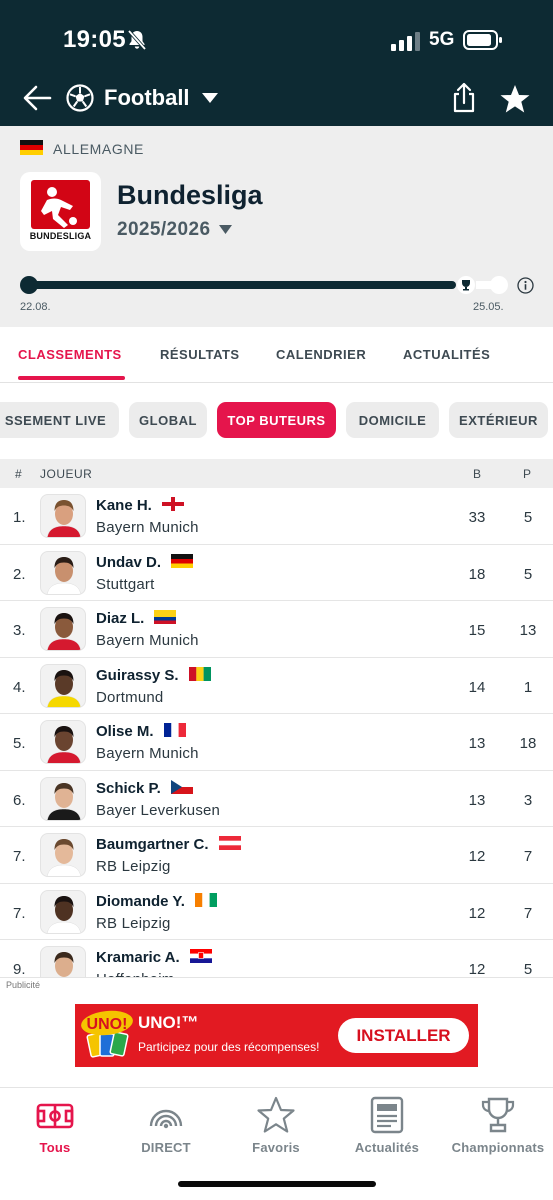  I want to click on soccer-ball-icon, so click(80, 98).